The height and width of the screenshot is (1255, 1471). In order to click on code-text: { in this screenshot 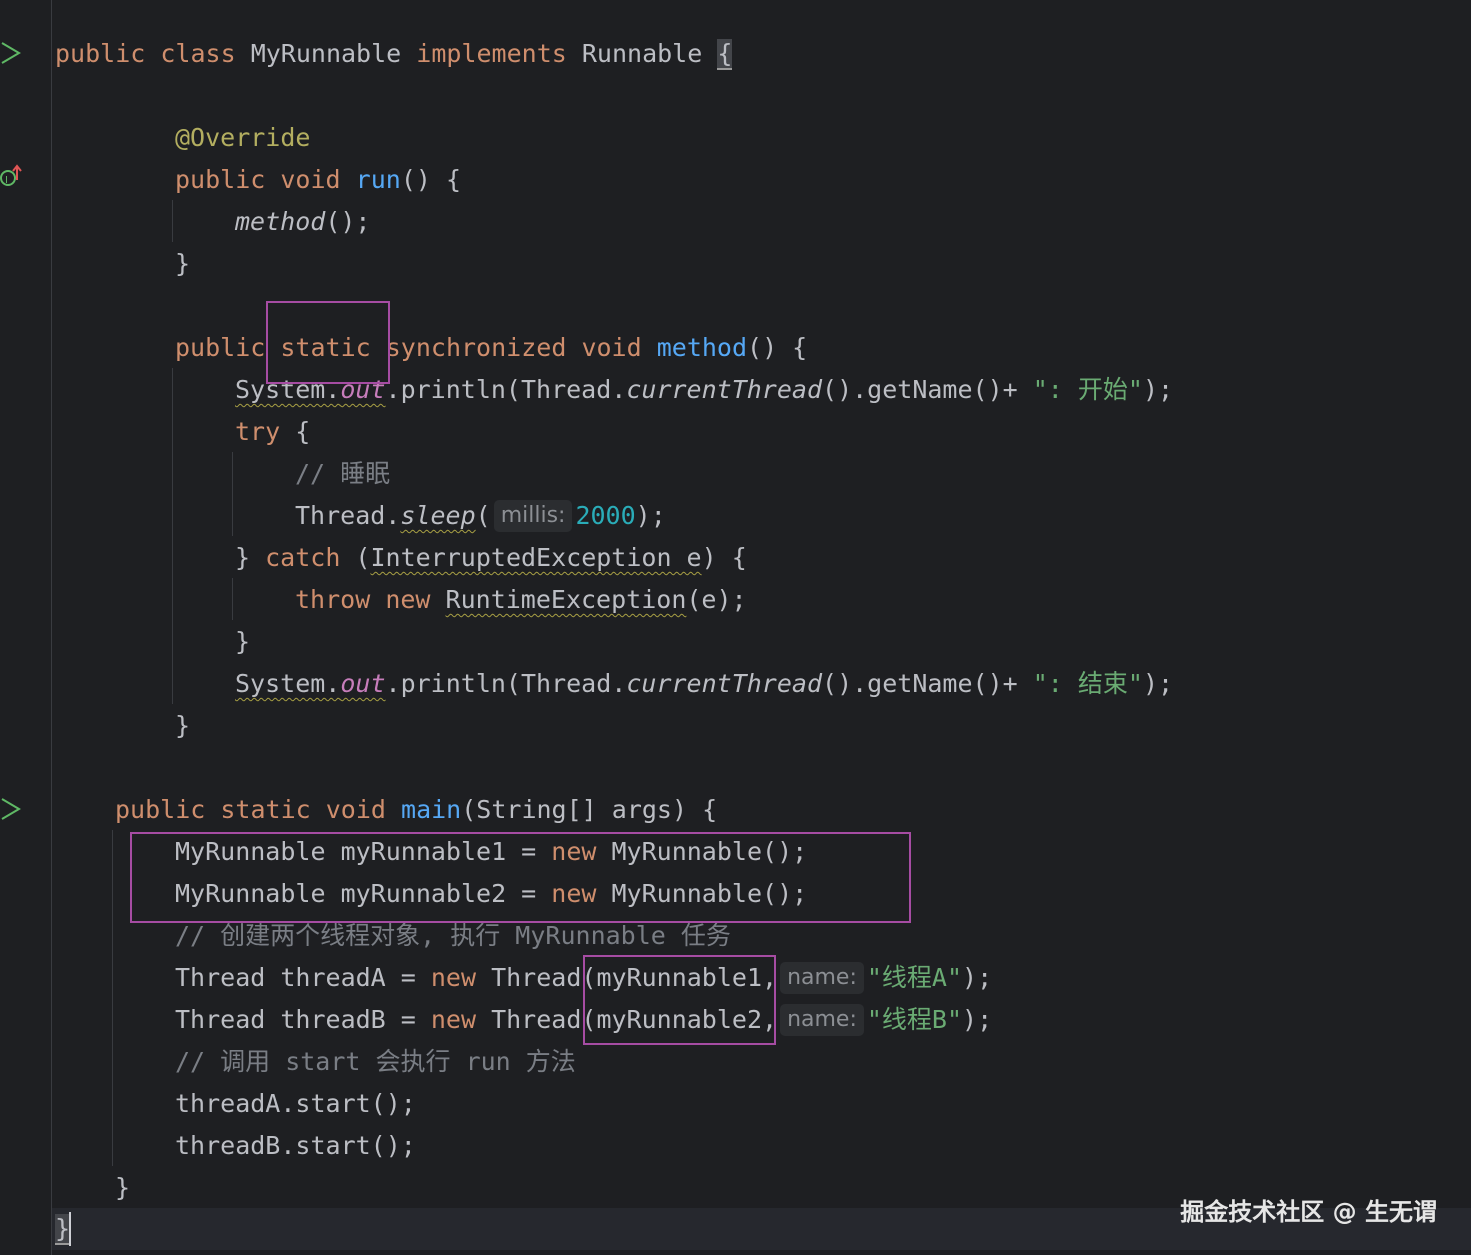, I will do `click(295, 431)`.